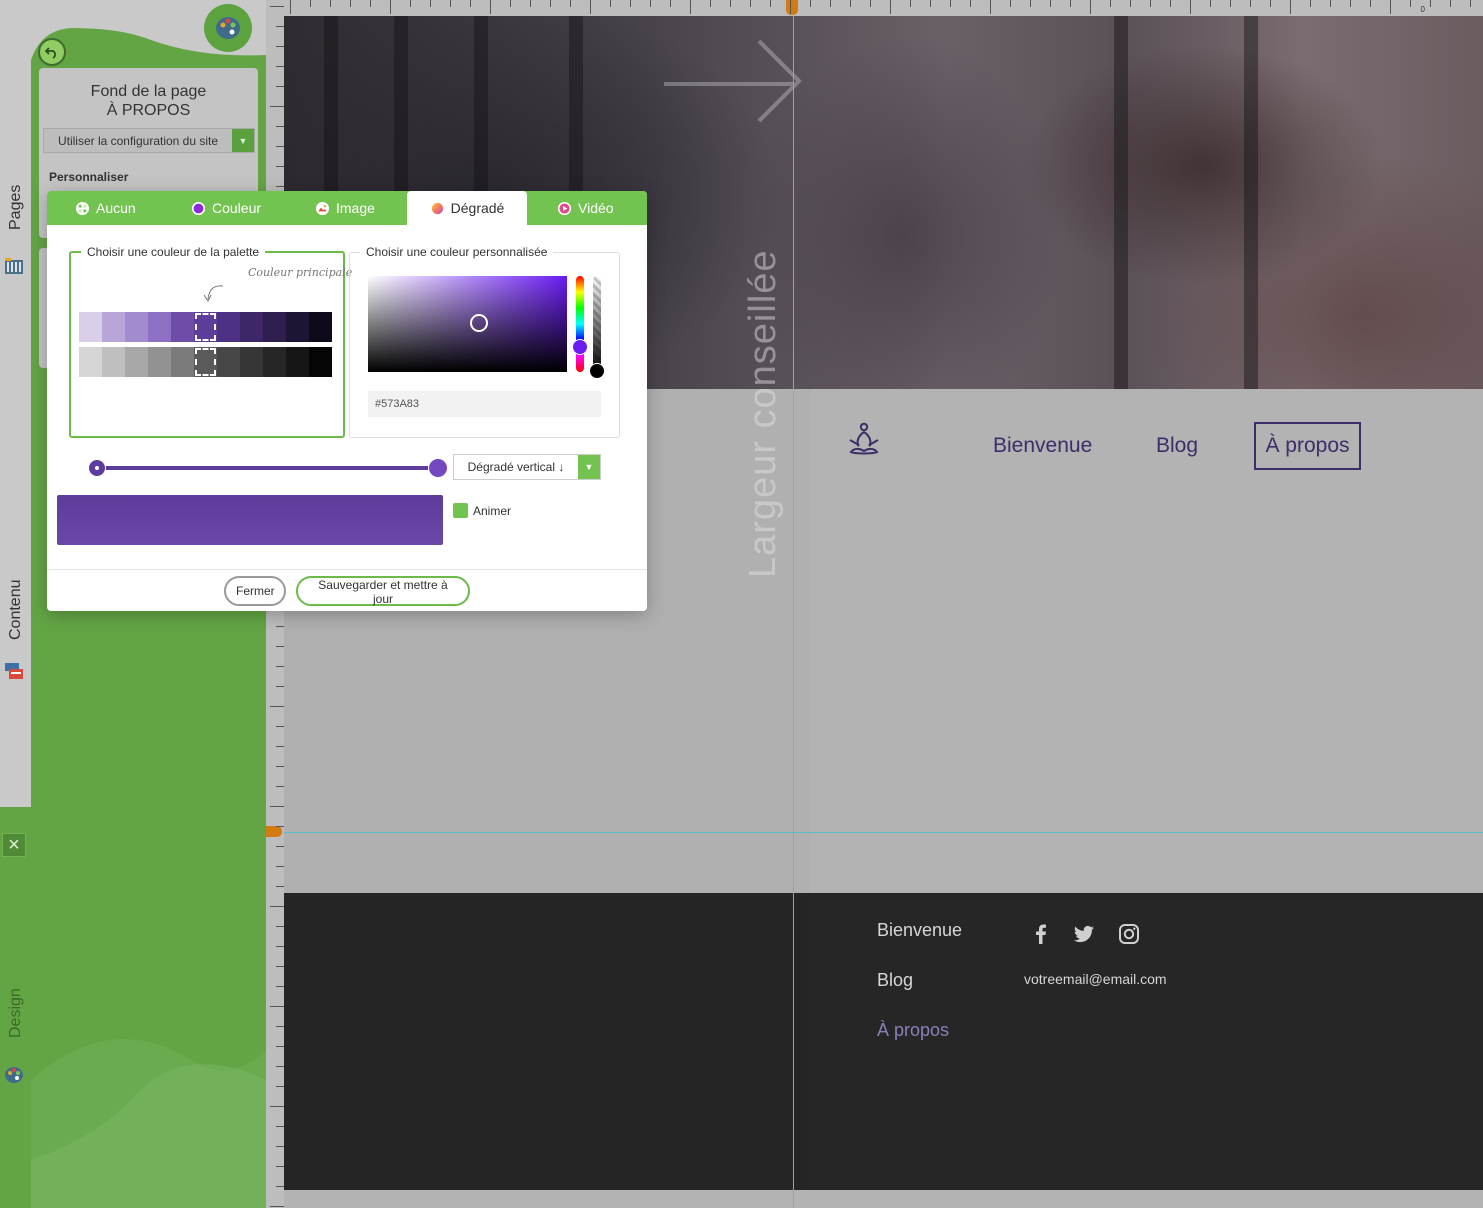 The image size is (1483, 1208). Describe the element at coordinates (97, 468) in the screenshot. I see `gradient-stop-start` at that location.